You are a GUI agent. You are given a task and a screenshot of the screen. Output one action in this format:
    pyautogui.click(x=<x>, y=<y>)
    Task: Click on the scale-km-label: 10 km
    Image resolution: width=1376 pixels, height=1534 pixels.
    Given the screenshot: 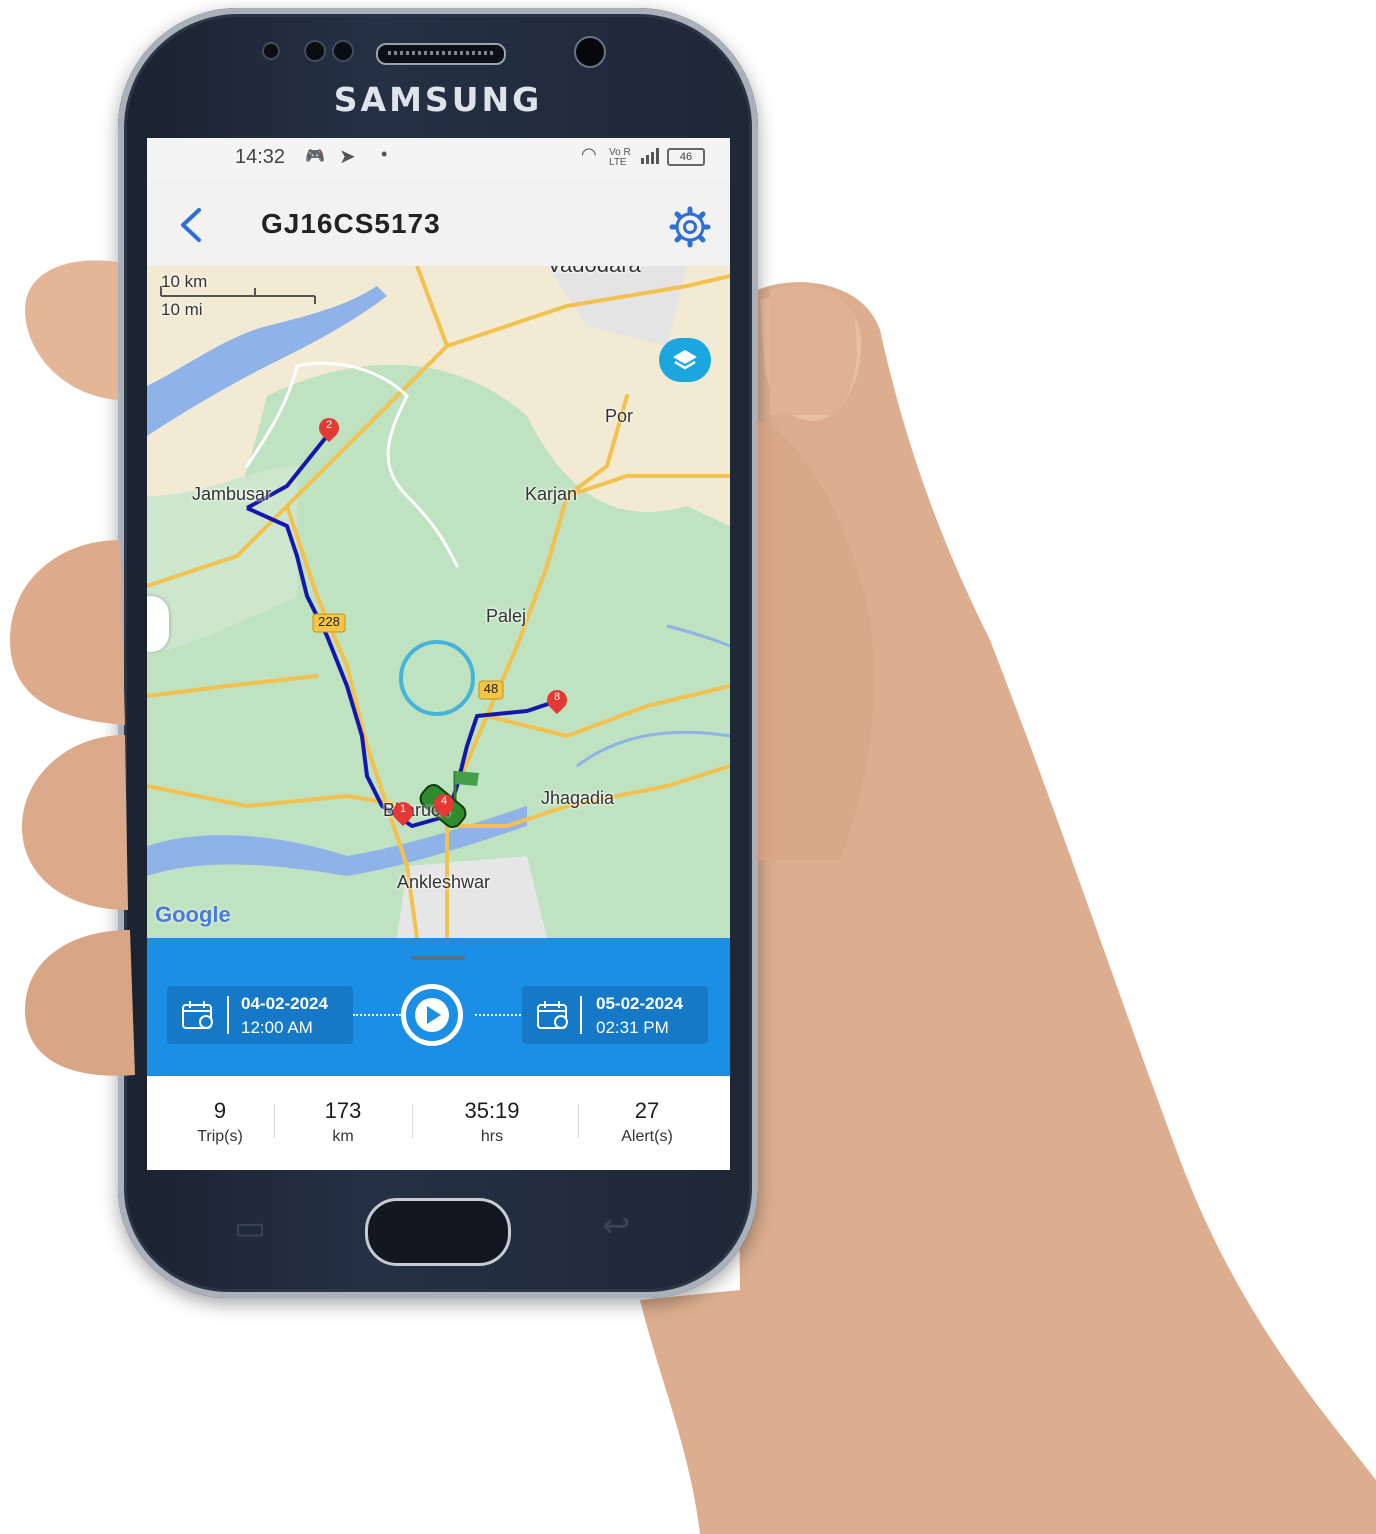 What is the action you would take?
    pyautogui.click(x=184, y=281)
    